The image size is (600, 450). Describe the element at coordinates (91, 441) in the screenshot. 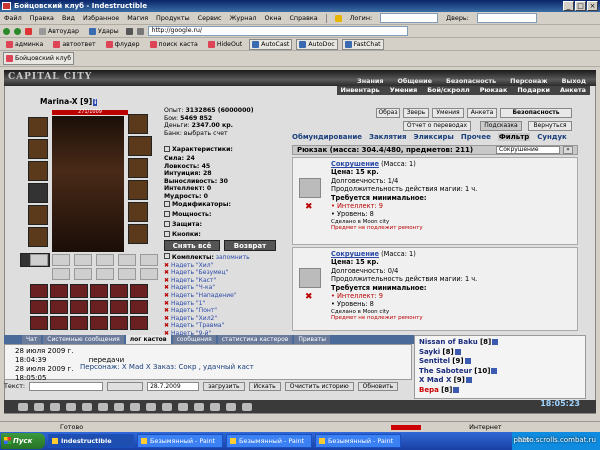

I see `task-button: Indestructible` at that location.